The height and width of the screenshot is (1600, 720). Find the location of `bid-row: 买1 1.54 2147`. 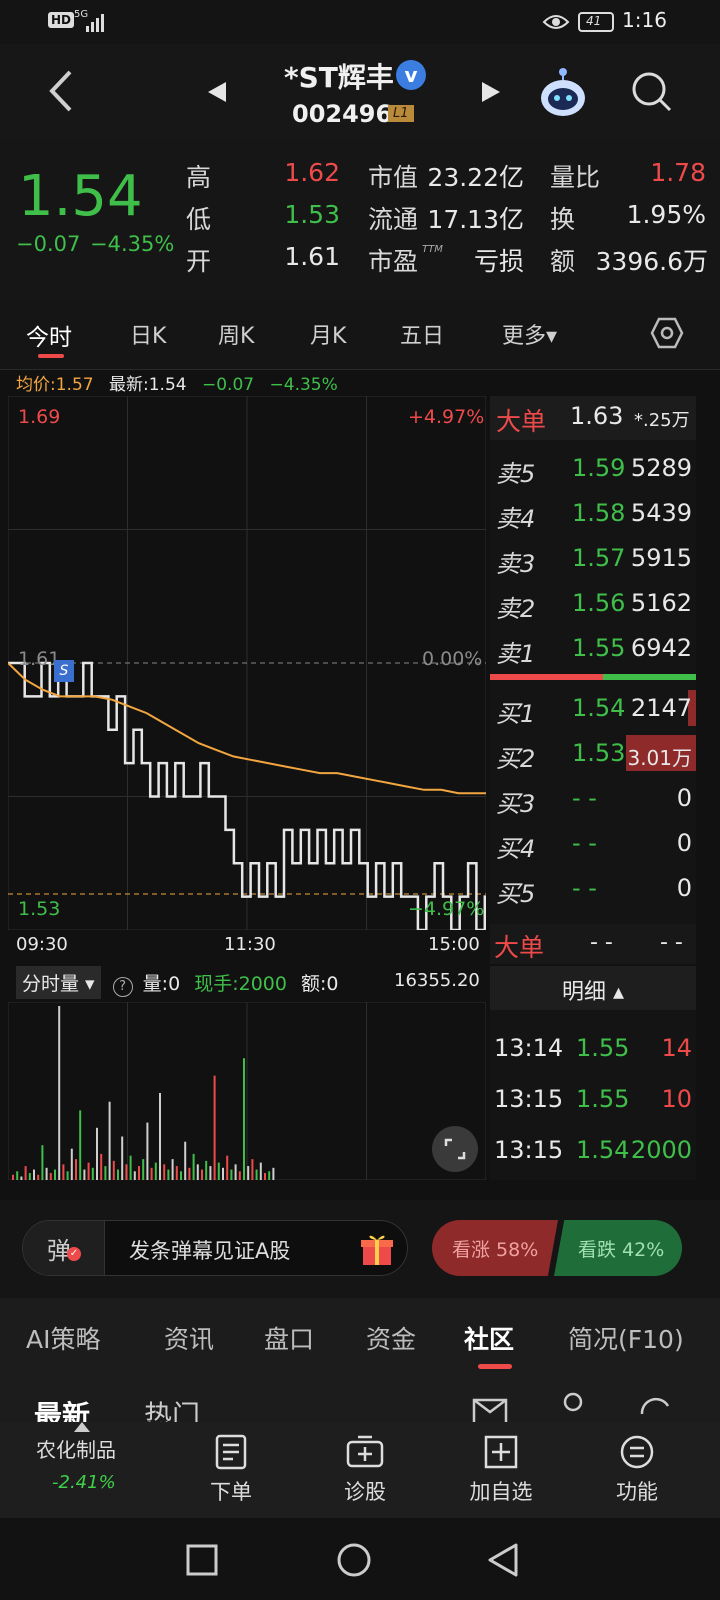

bid-row: 买1 1.54 2147 is located at coordinates (593, 708).